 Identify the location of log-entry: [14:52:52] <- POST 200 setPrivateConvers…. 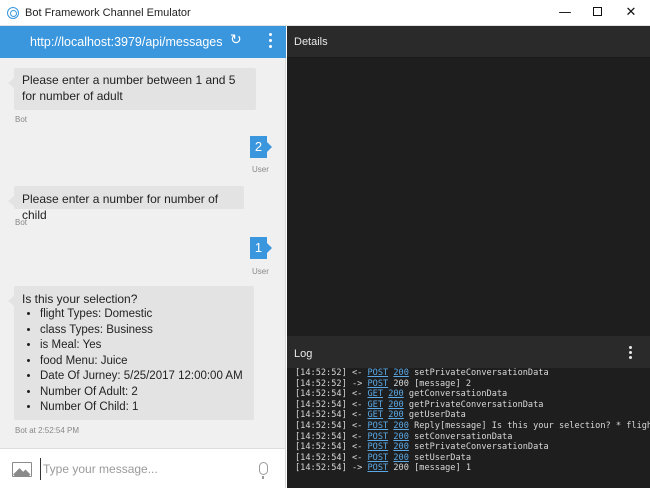
(472, 373).